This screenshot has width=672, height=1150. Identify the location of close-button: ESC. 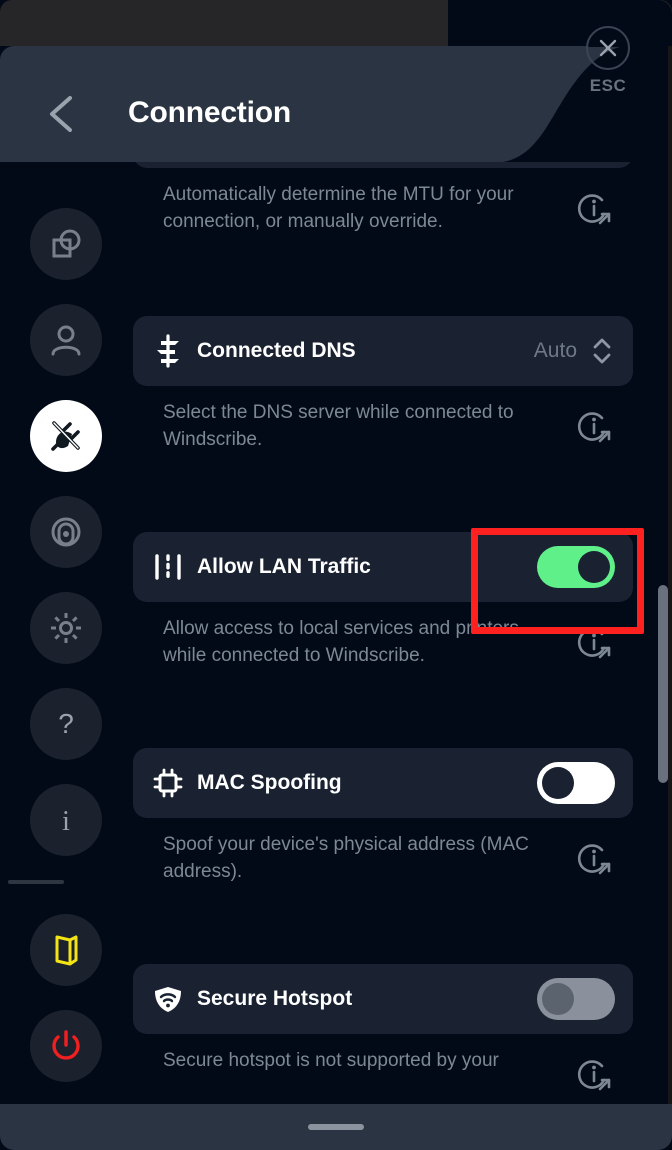
(608, 61).